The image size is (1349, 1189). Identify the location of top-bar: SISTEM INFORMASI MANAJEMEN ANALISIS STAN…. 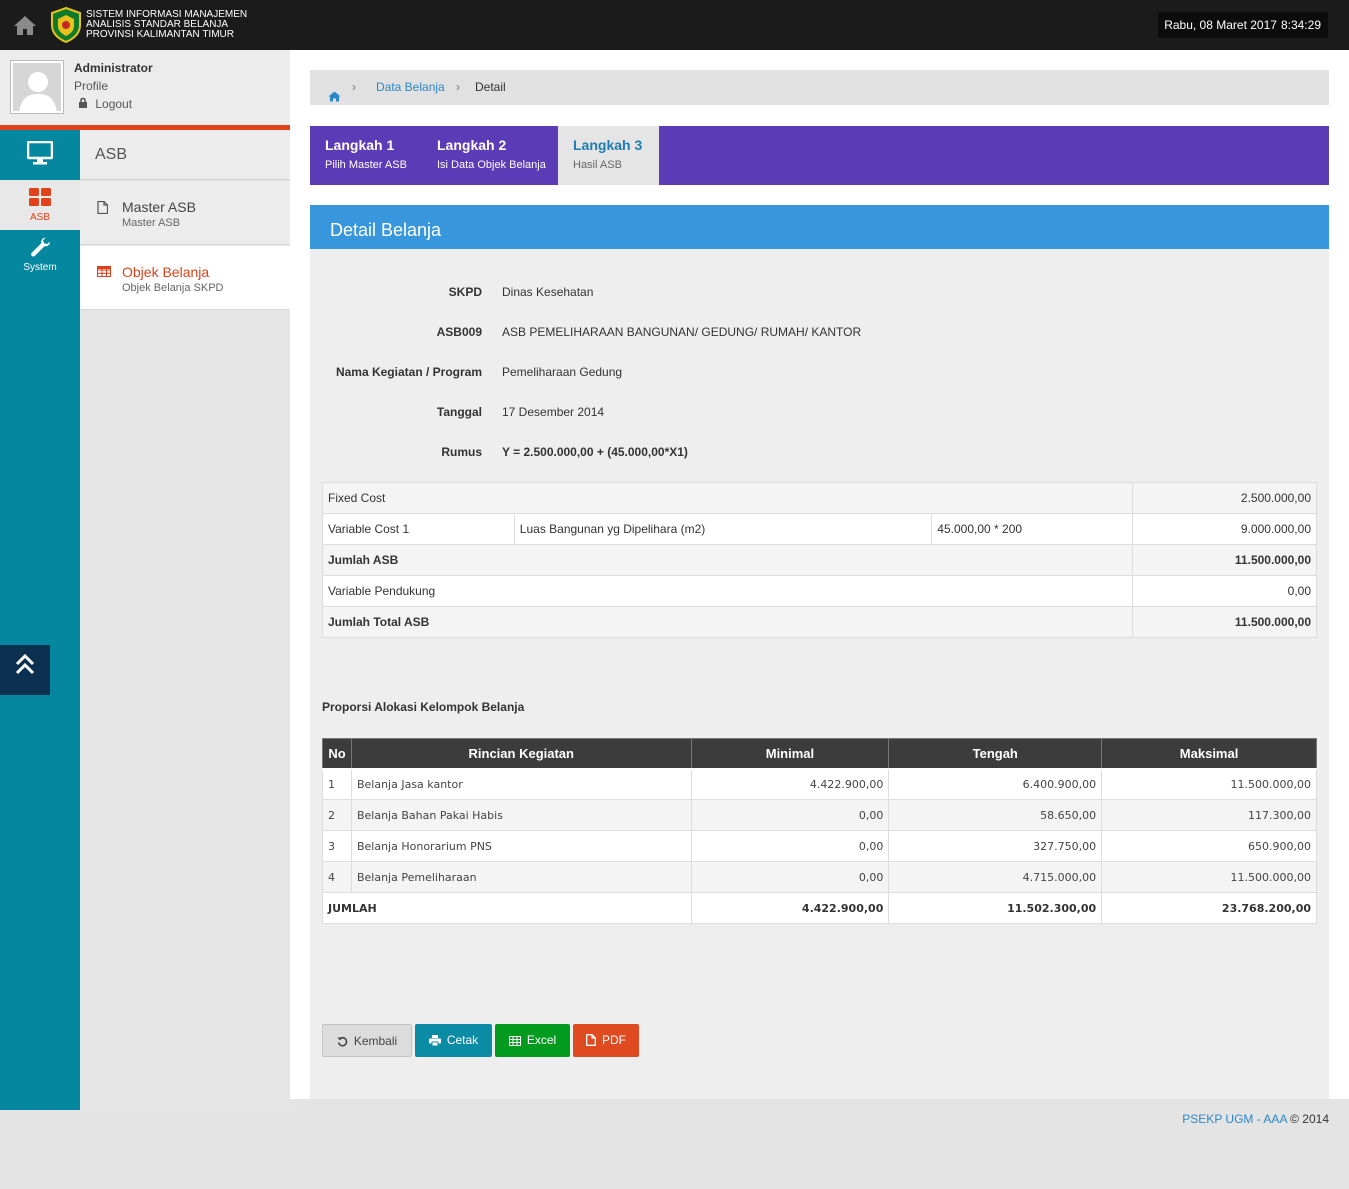
(674, 25).